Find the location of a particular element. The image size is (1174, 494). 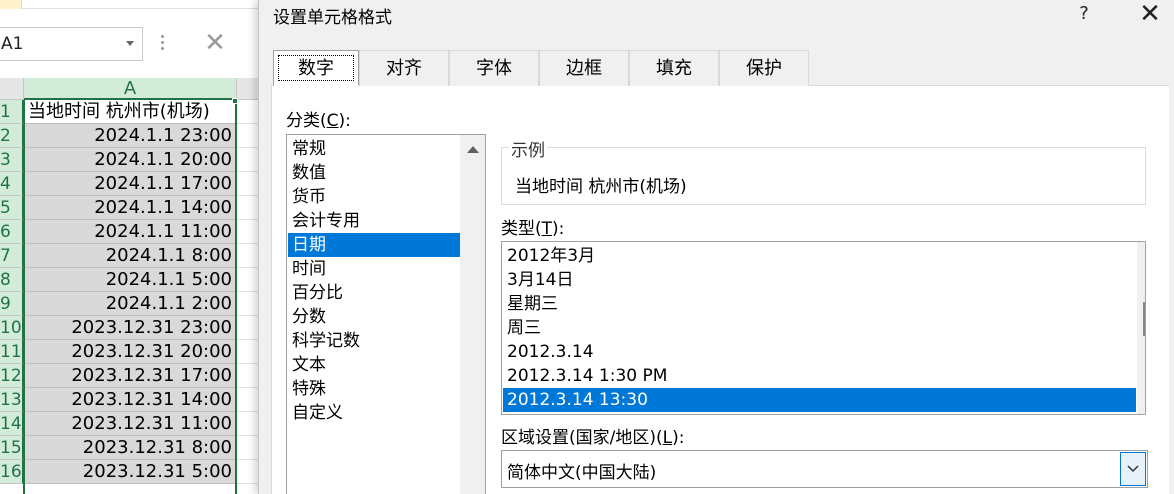

table-row: 4 2024.1.1 17:00 is located at coordinates (129, 184).